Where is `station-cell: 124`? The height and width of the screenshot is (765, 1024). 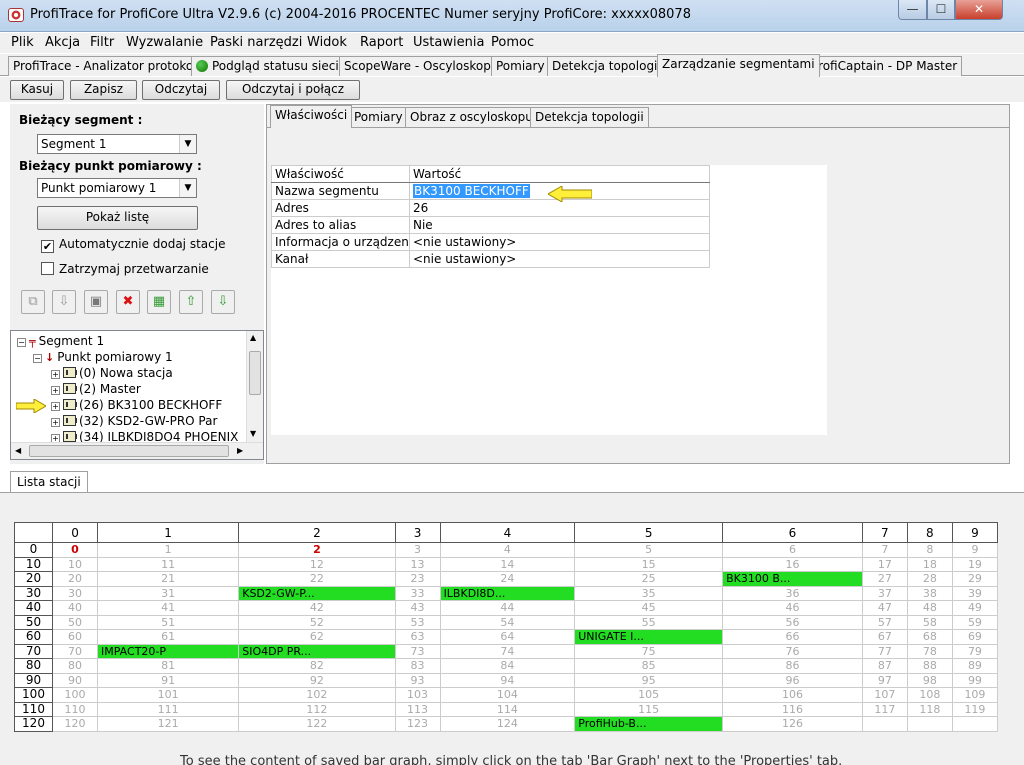 station-cell: 124 is located at coordinates (507, 724).